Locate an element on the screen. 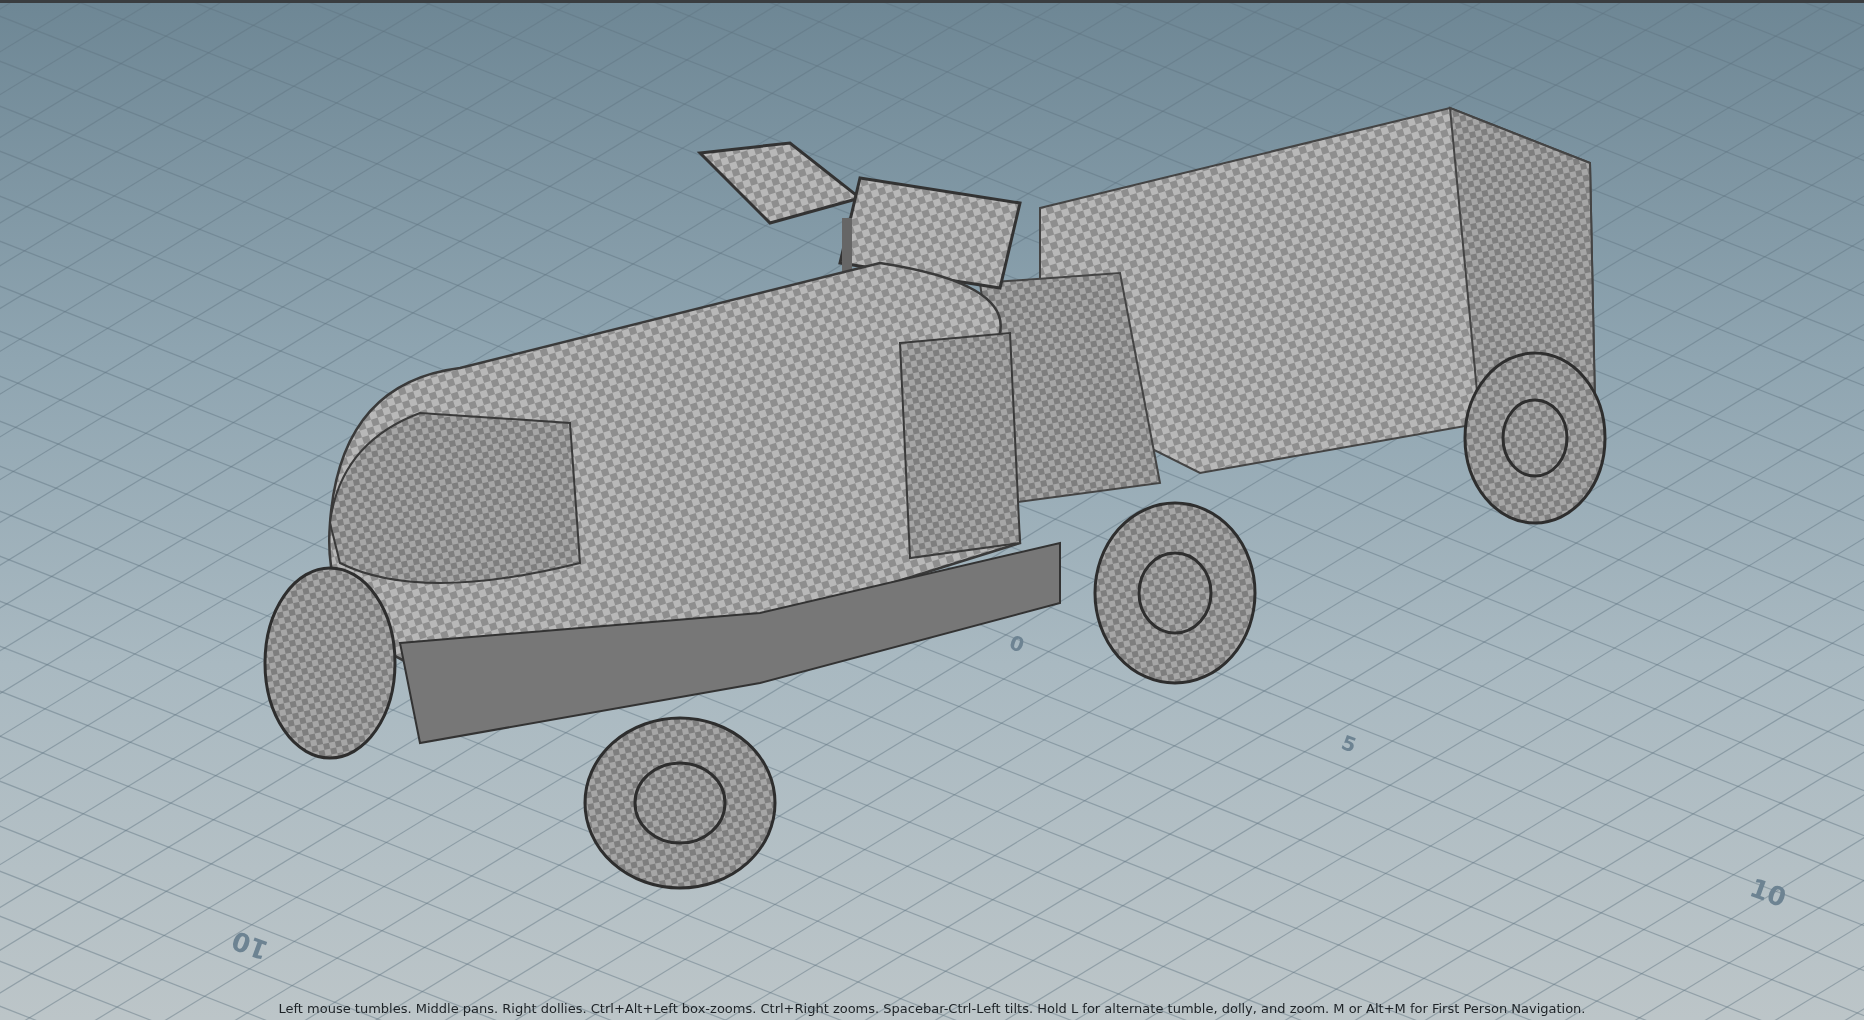 The height and width of the screenshot is (1020, 1864). navigation-hint: Left mouse tumbles. Middle pans. Right dollies. Ctrl+Alt+Left box-zooms. Ctrl+Right zooms. Spacebar-Ctrl-Left tilts. Hold L for alternate tumble, dolly, and zoom. M or Alt+M for First Person Navigation. is located at coordinates (932, 1008).